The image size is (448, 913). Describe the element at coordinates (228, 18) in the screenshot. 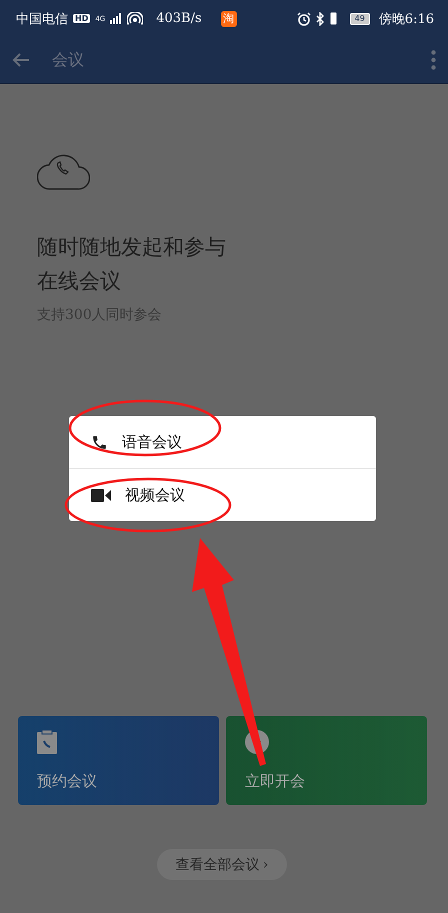

I see `app-notification-icon: 淘` at that location.